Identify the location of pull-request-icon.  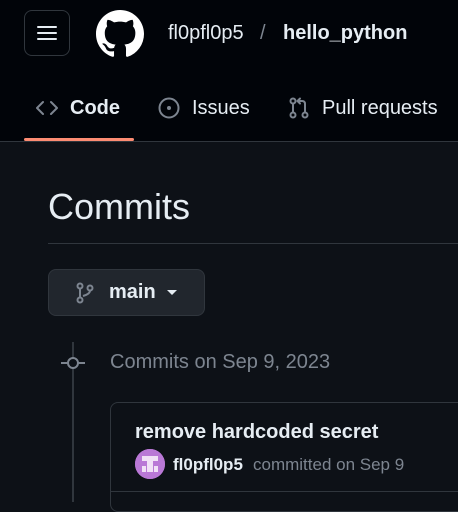
(299, 108).